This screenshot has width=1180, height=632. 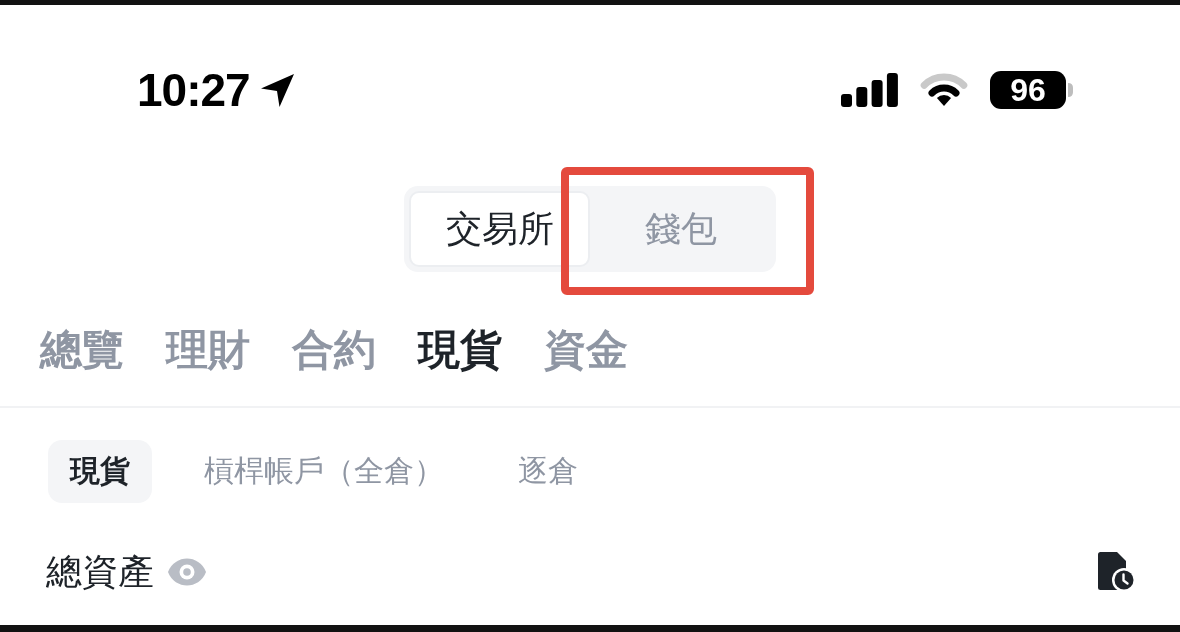 I want to click on account-tab: 逐倉, so click(x=548, y=471).